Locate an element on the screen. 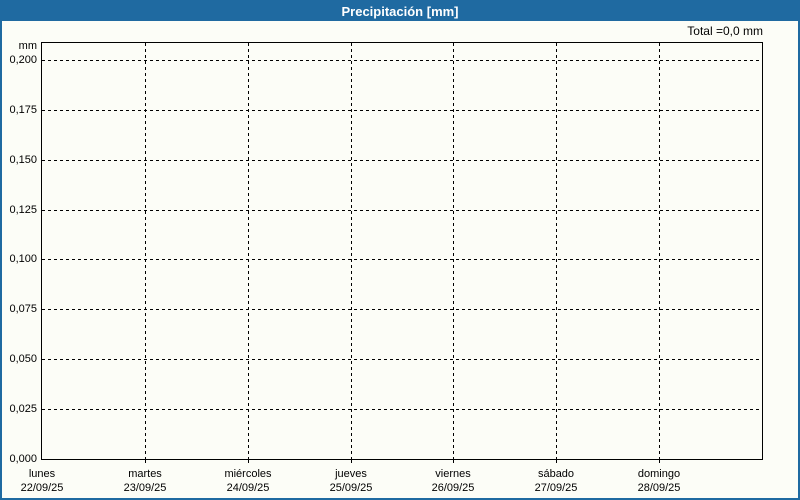  x-date-label: 24/09/25 is located at coordinates (248, 488).